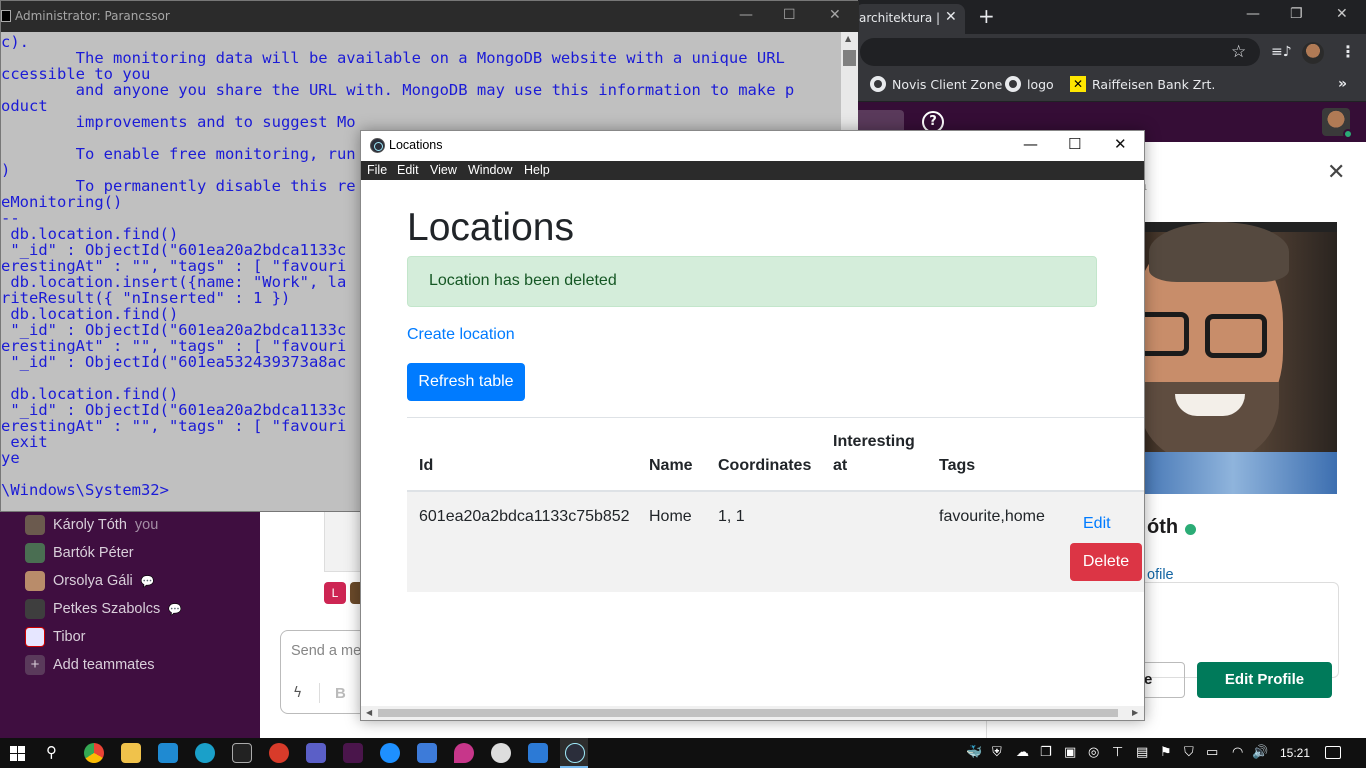  Describe the element at coordinates (1117, 752) in the screenshot. I see `teams-tray-icon: ⊤` at that location.